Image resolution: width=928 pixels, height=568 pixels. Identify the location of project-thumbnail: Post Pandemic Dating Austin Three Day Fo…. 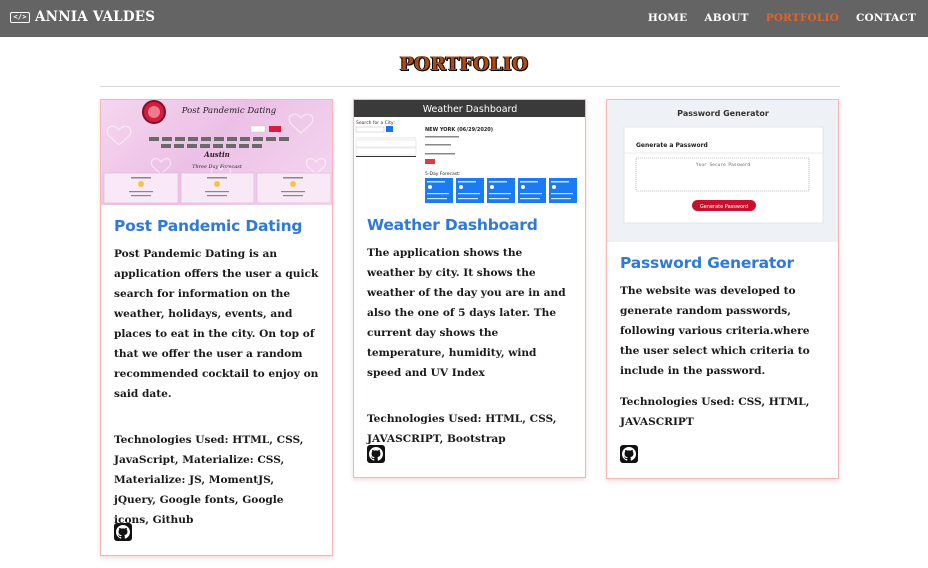
(216, 152).